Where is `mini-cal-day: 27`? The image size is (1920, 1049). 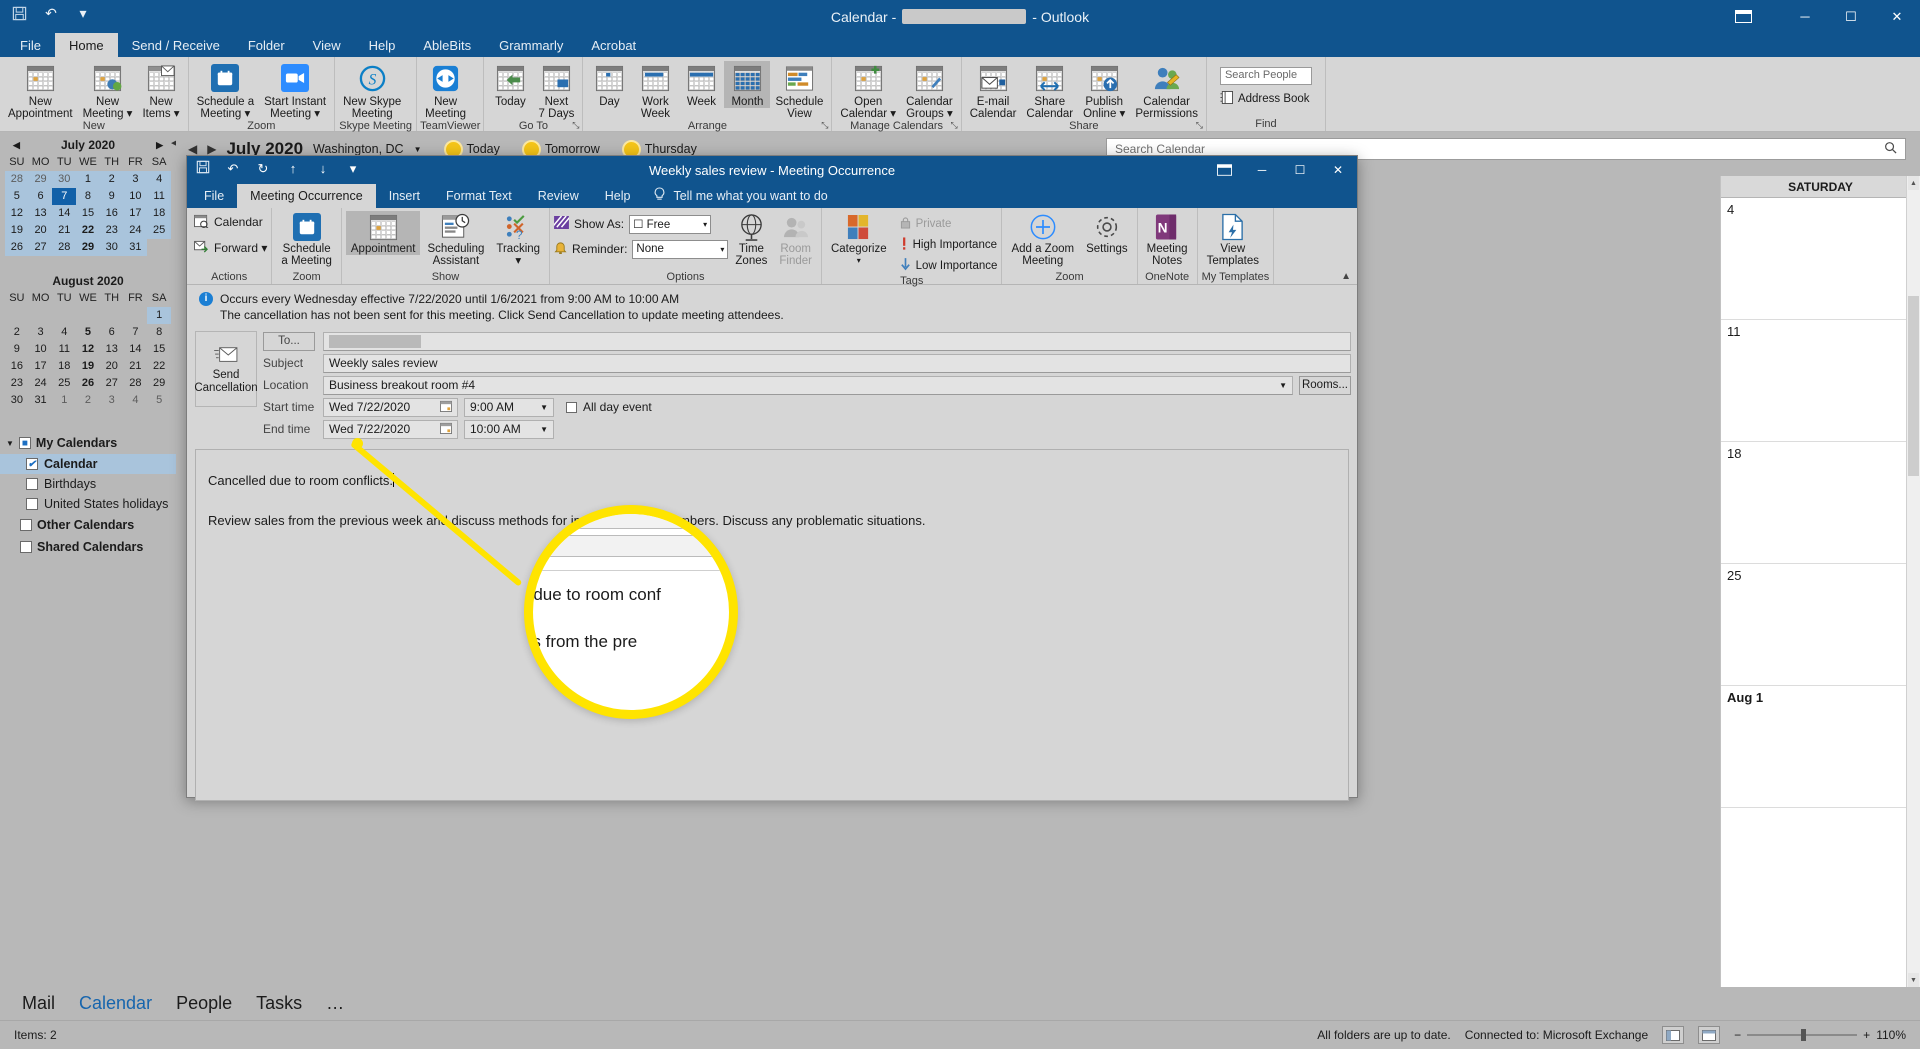 mini-cal-day: 27 is located at coordinates (112, 383).